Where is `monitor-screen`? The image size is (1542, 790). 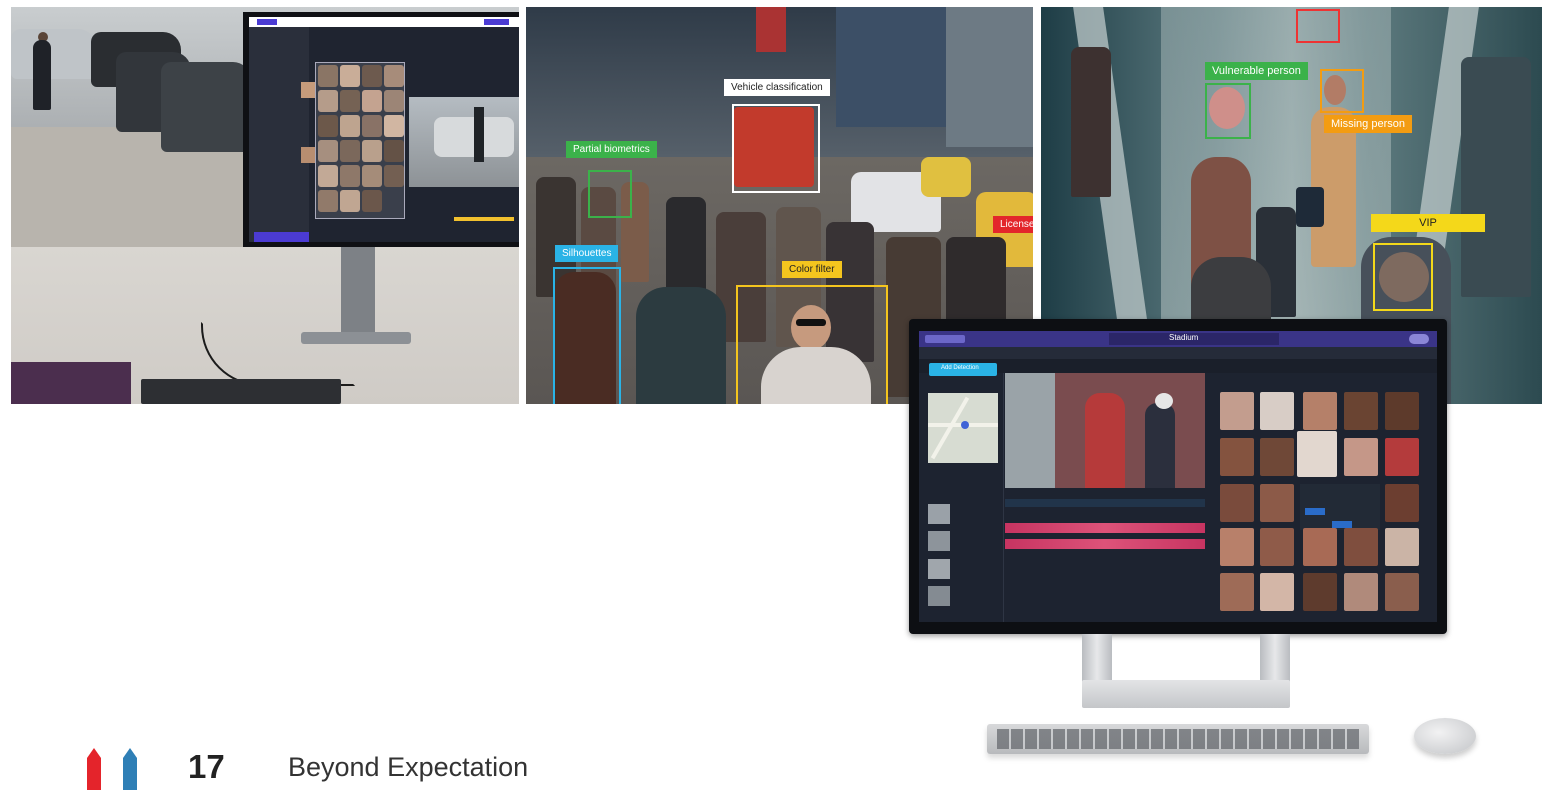 monitor-screen is located at coordinates (384, 129).